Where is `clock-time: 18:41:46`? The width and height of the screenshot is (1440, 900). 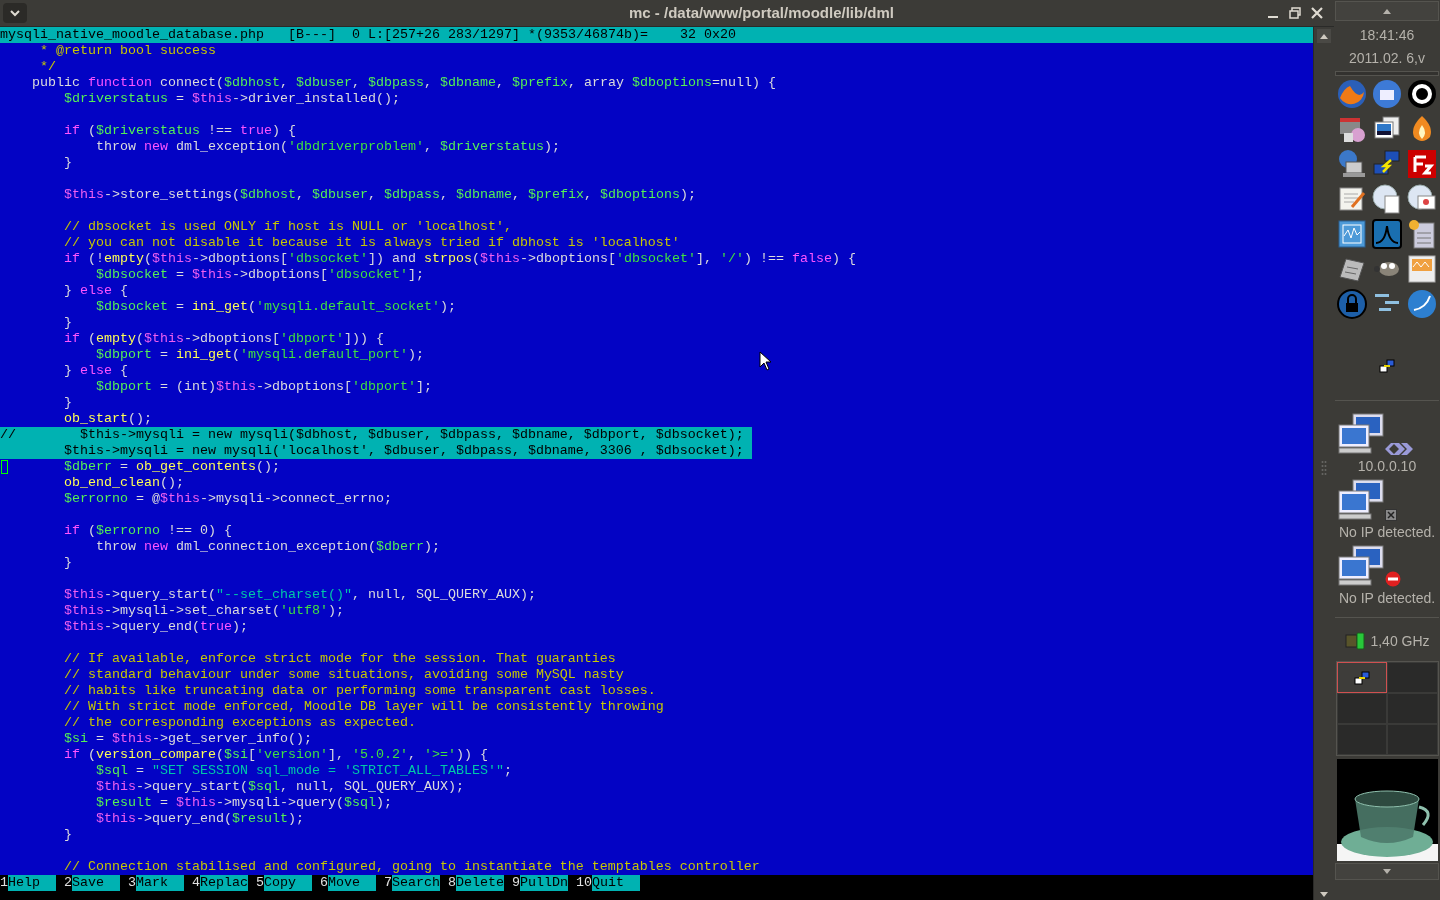 clock-time: 18:41:46 is located at coordinates (1387, 35).